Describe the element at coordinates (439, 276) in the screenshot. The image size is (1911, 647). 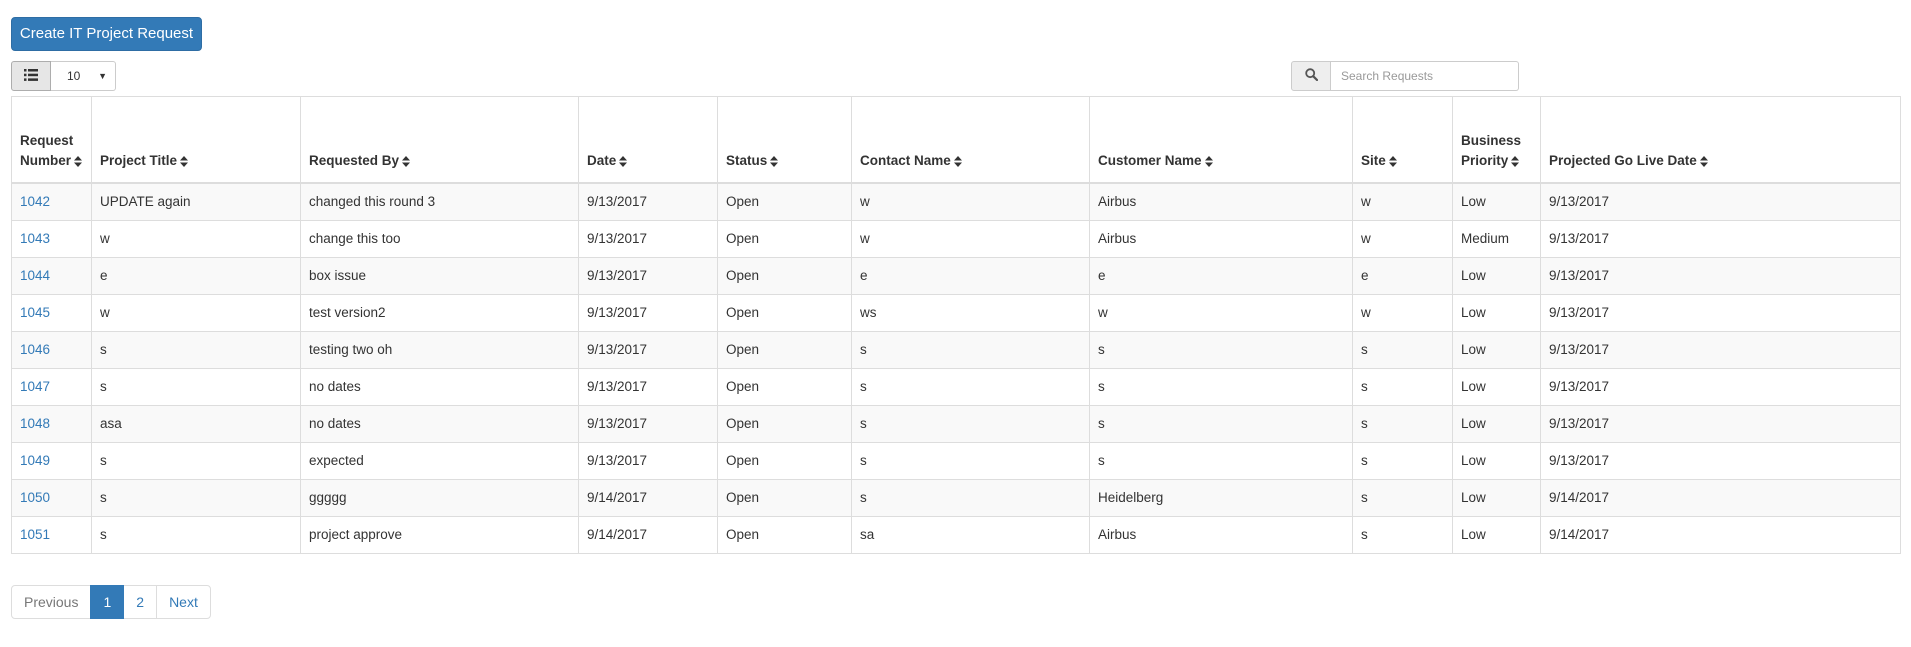
I see `table-cell: box issue` at that location.